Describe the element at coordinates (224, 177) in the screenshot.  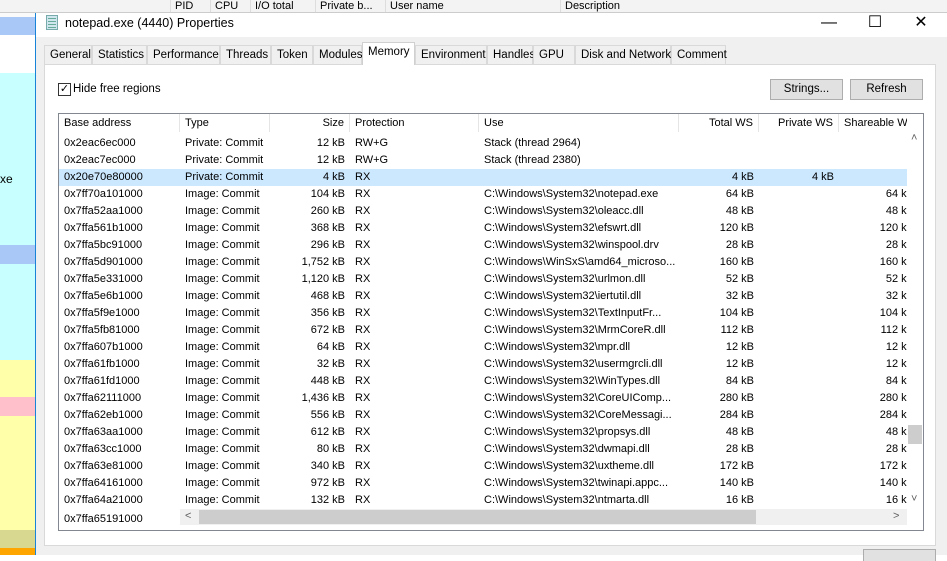
I see `row-type: Private: Commit` at that location.